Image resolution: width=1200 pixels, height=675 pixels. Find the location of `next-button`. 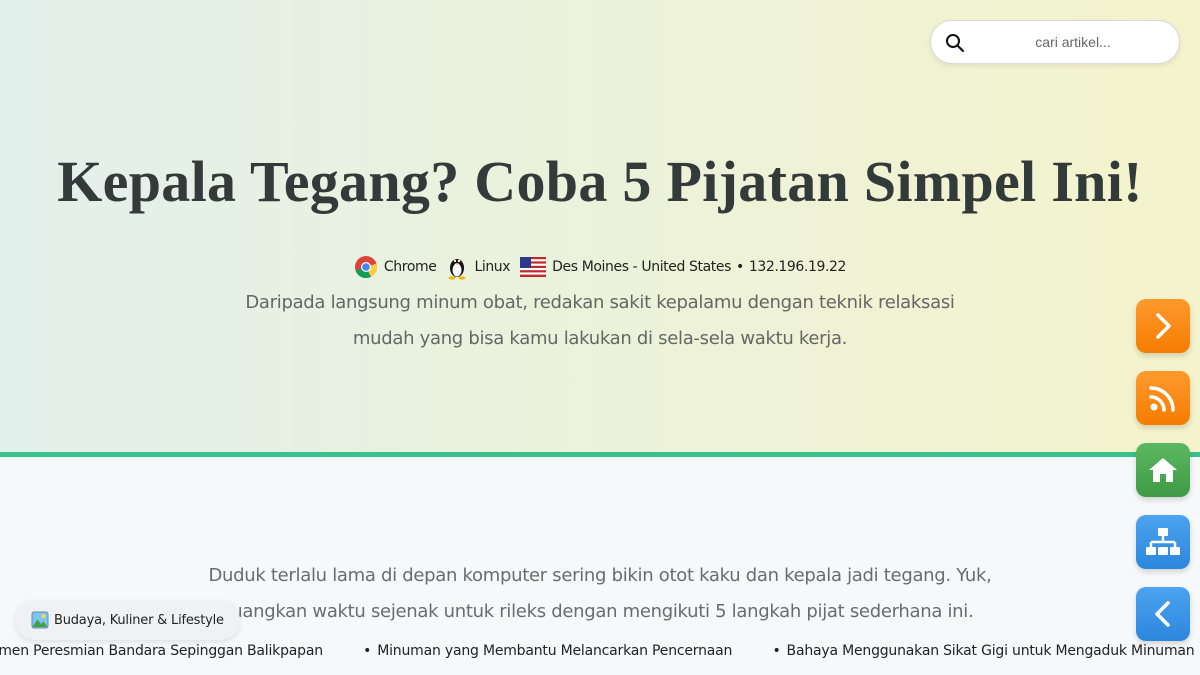

next-button is located at coordinates (1163, 326).